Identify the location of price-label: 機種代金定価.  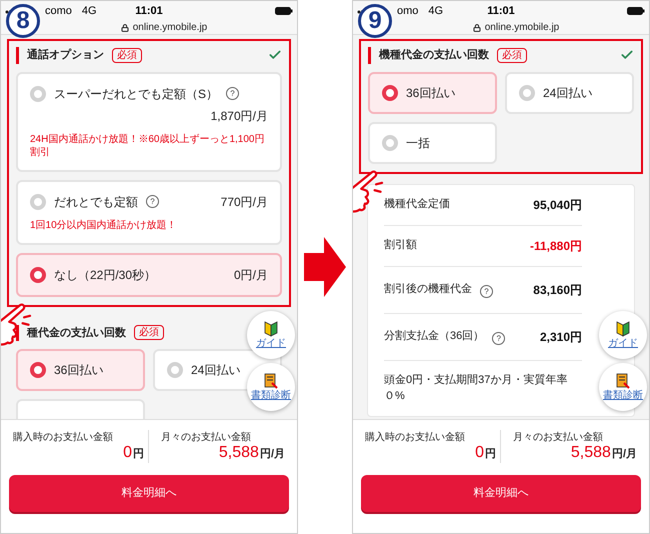
(417, 204).